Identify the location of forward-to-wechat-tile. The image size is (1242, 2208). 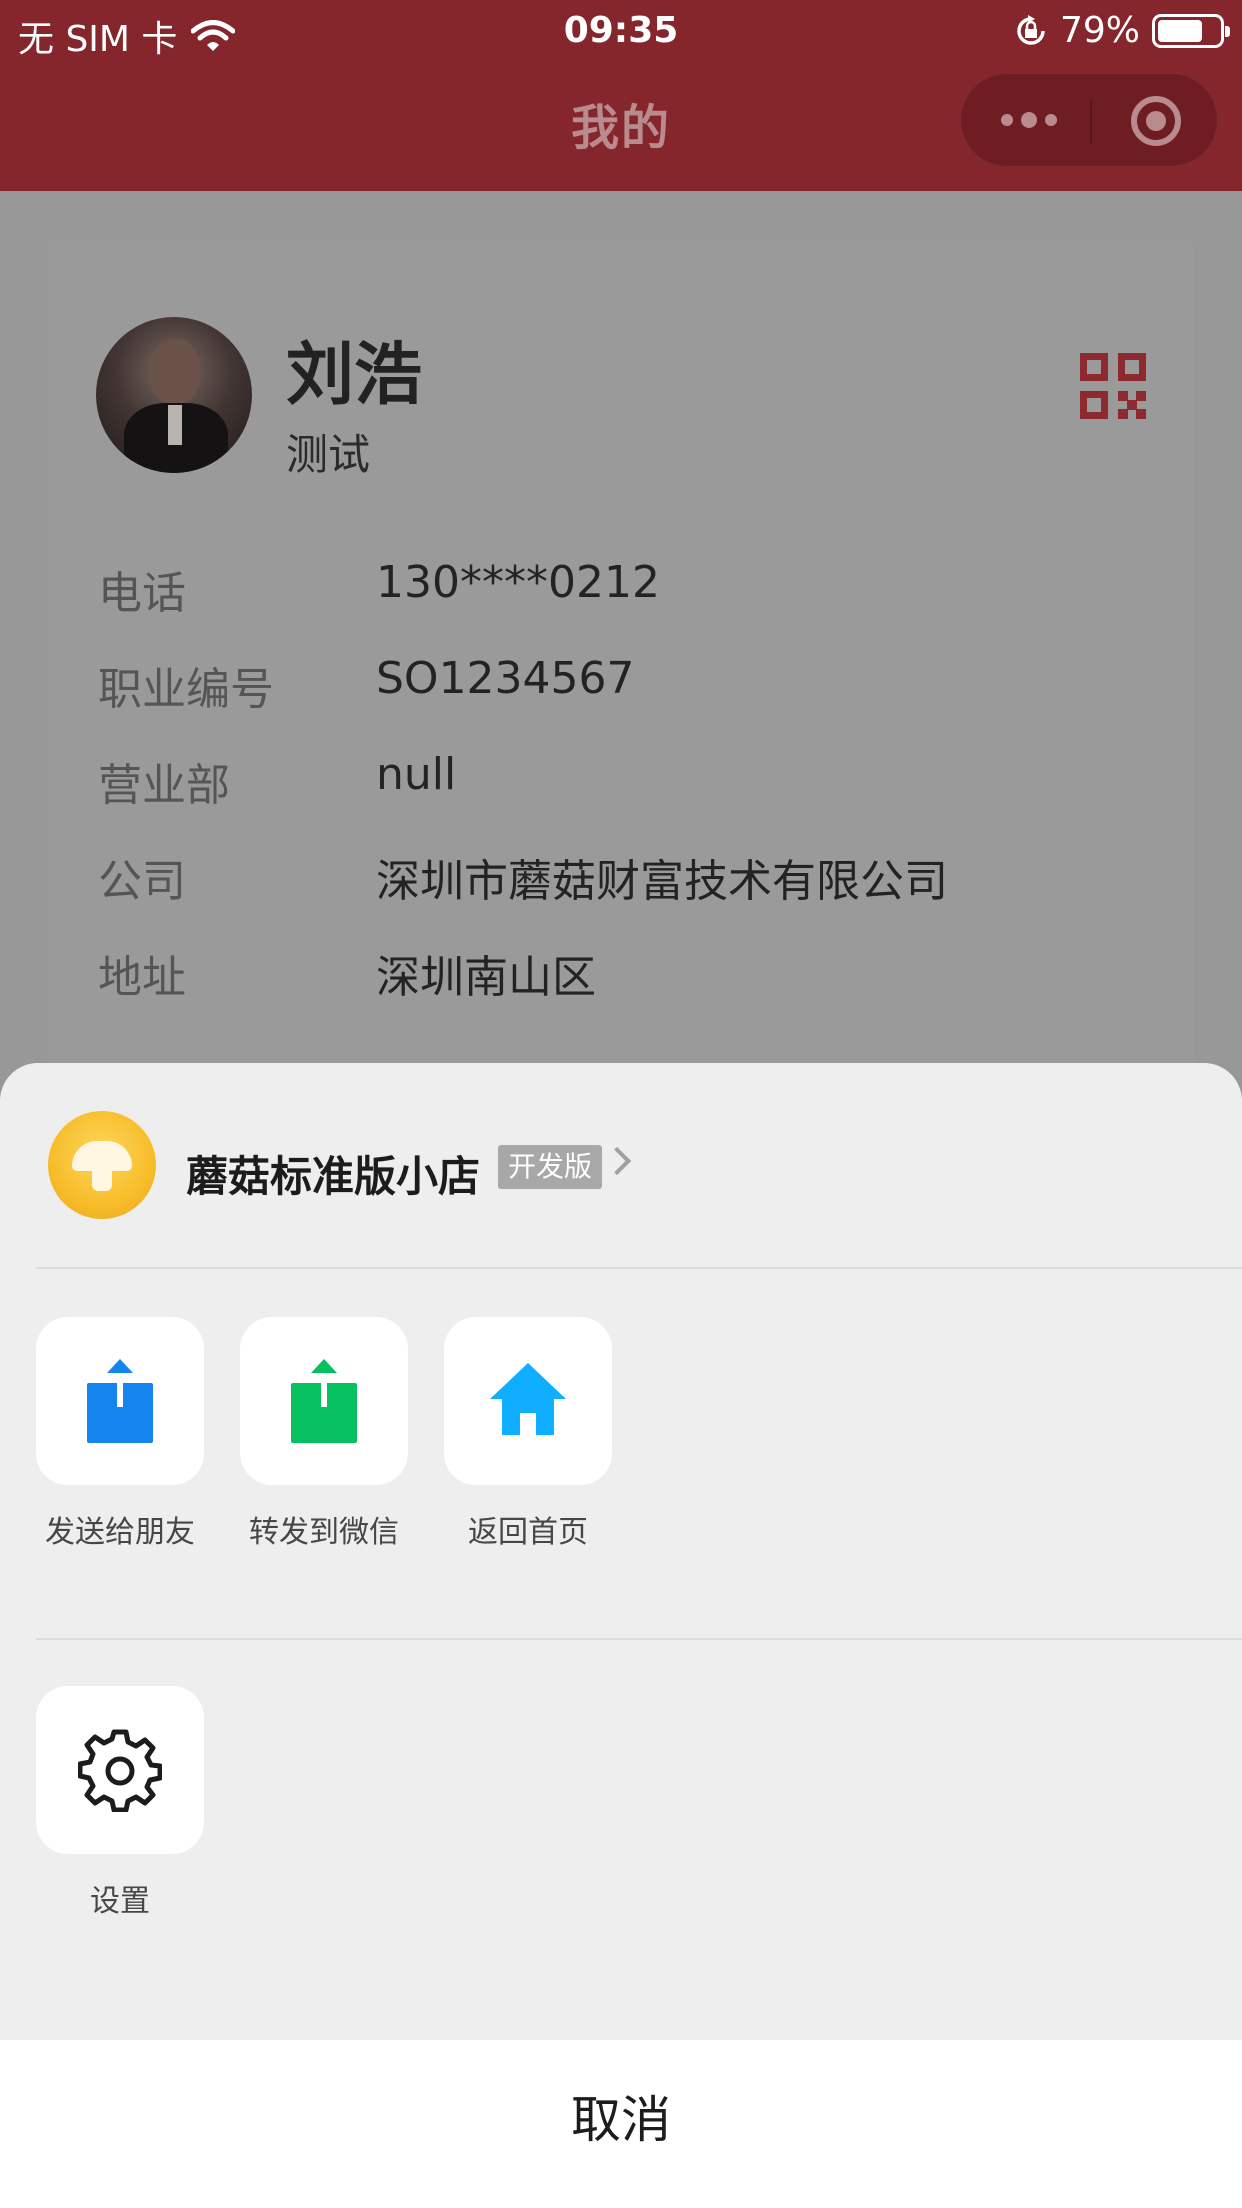
(324, 1401).